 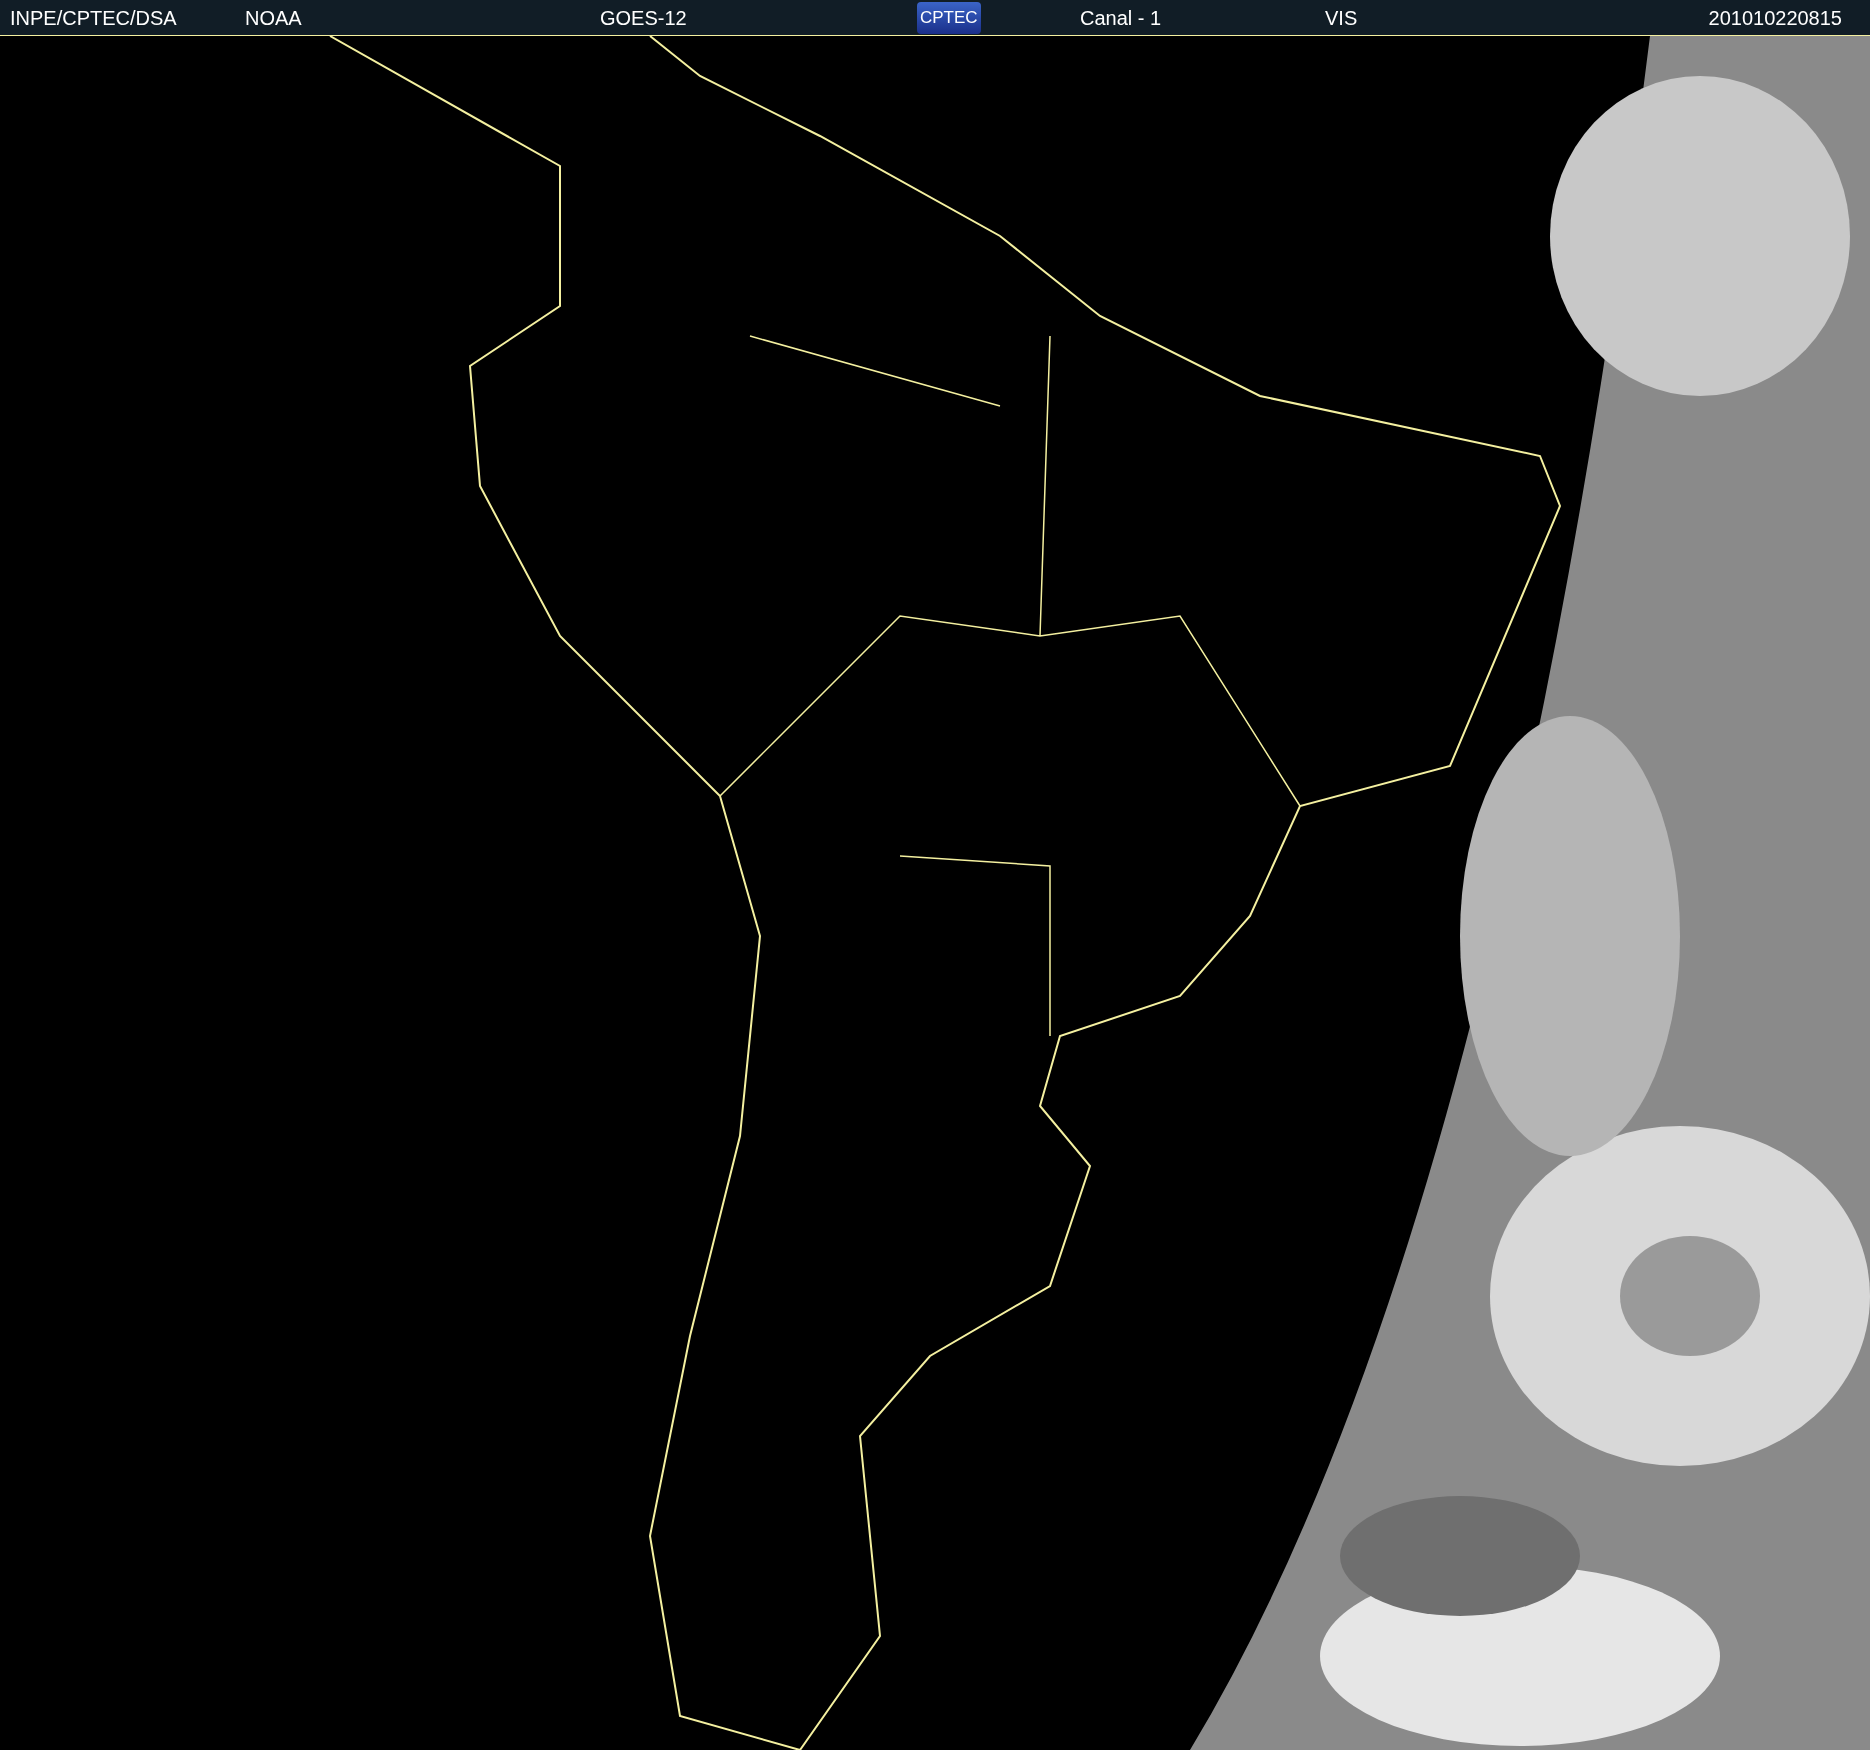 What do you see at coordinates (1775, 18) in the screenshot?
I see `header-label: 201010220815` at bounding box center [1775, 18].